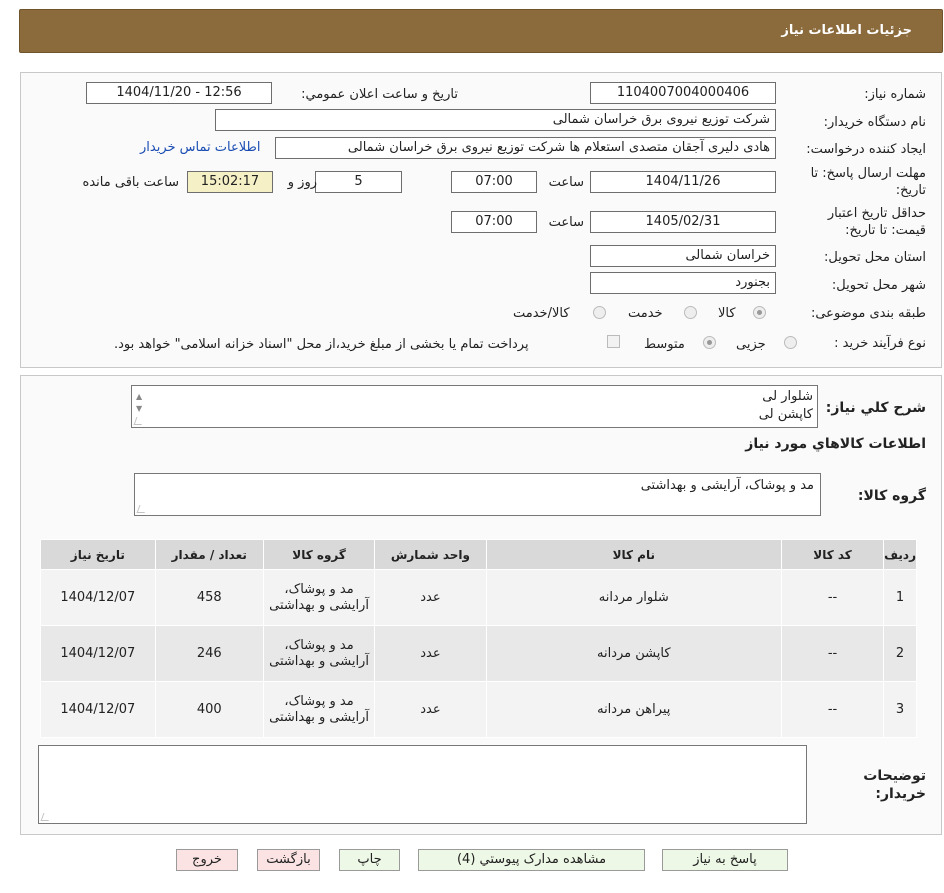 The width and height of the screenshot is (944, 893). What do you see at coordinates (139, 409) in the screenshot?
I see `scroll-down-icon: ▼` at bounding box center [139, 409].